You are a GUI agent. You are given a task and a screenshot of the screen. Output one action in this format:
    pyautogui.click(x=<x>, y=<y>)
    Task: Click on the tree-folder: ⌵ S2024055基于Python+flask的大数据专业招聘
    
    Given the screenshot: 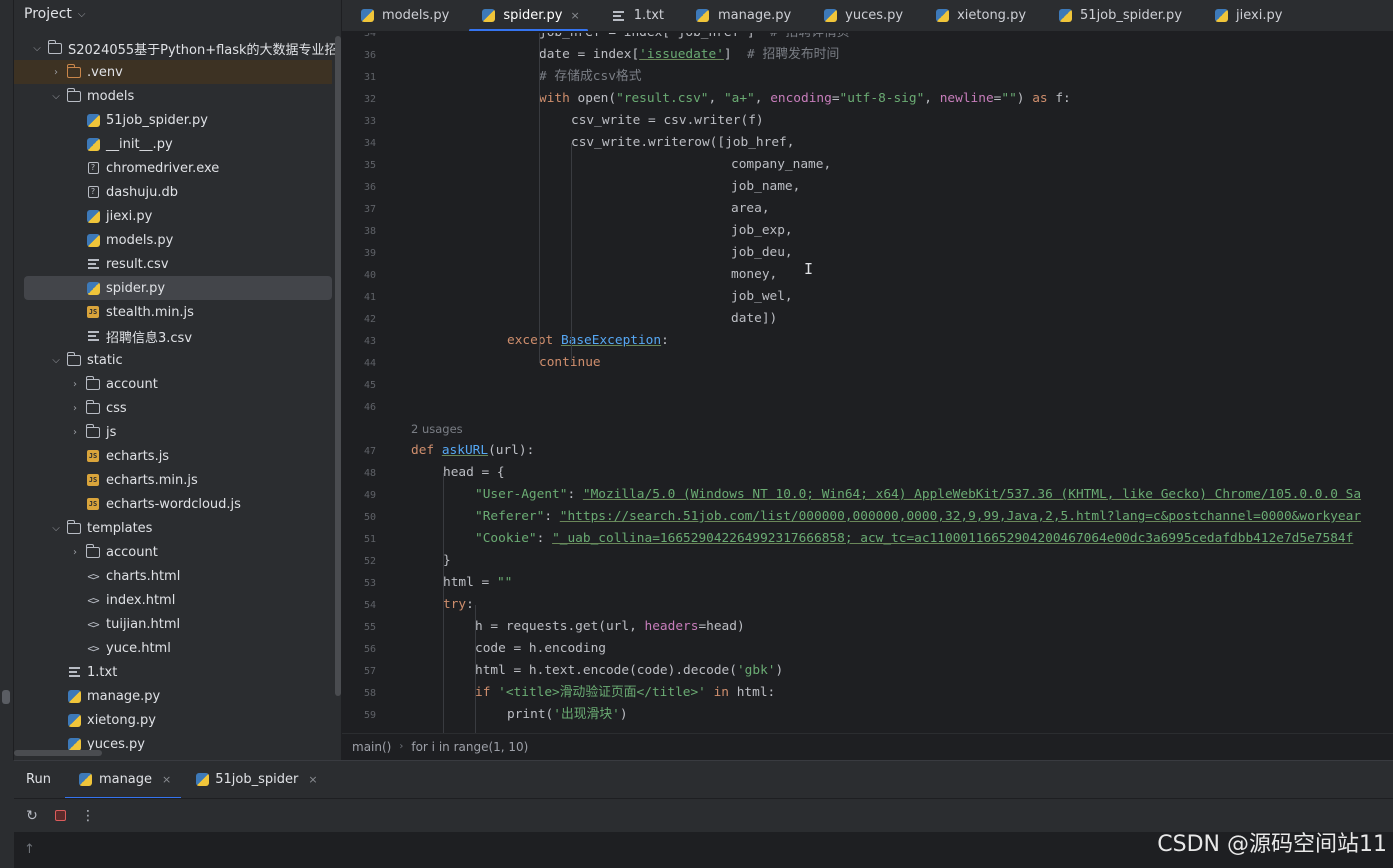 What is the action you would take?
    pyautogui.click(x=177, y=48)
    